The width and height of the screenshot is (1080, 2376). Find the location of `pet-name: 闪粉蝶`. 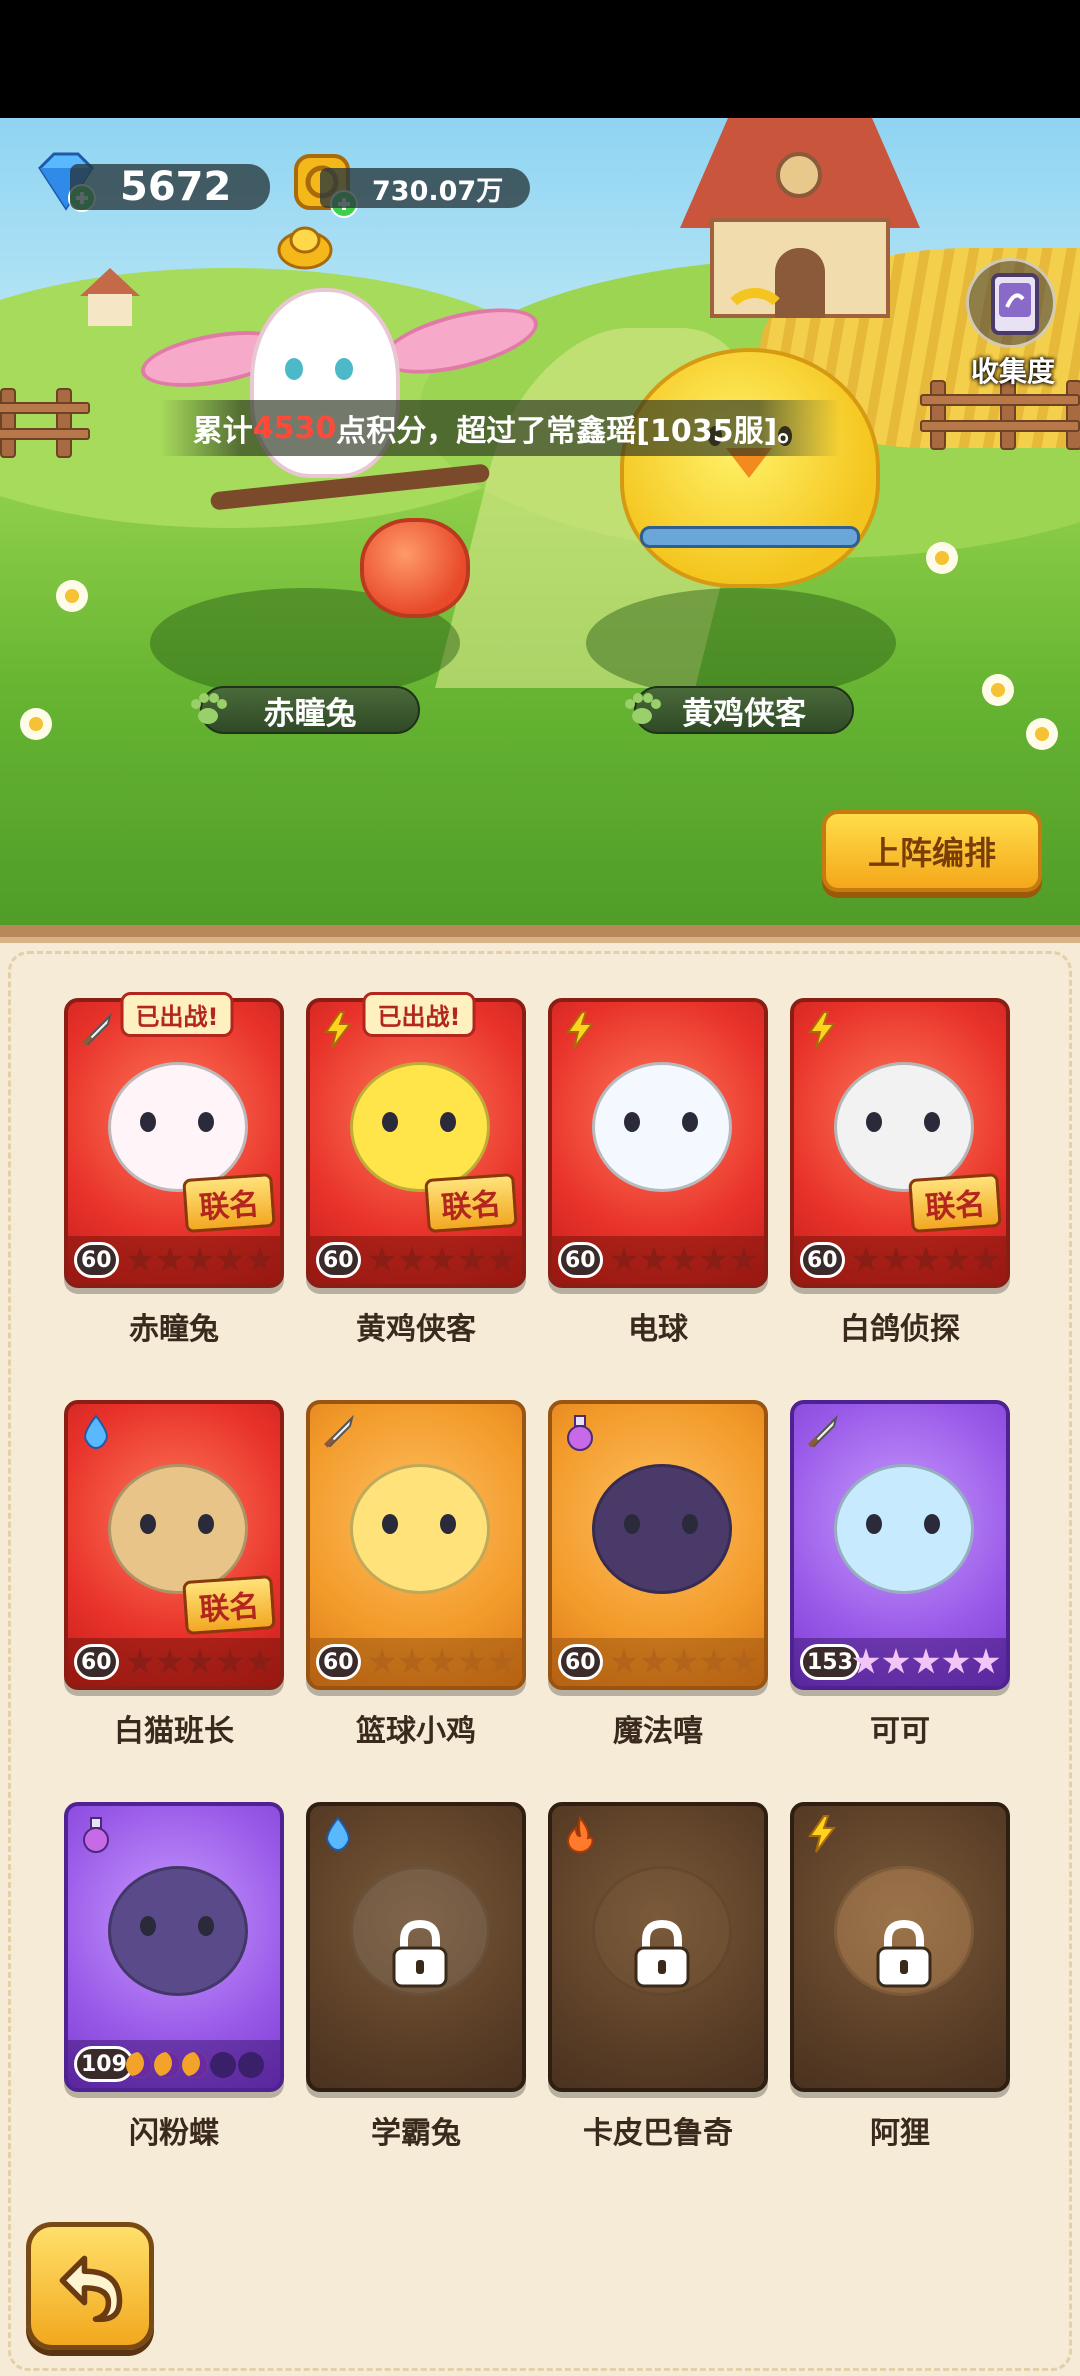

pet-name: 闪粉蝶 is located at coordinates (174, 2133).